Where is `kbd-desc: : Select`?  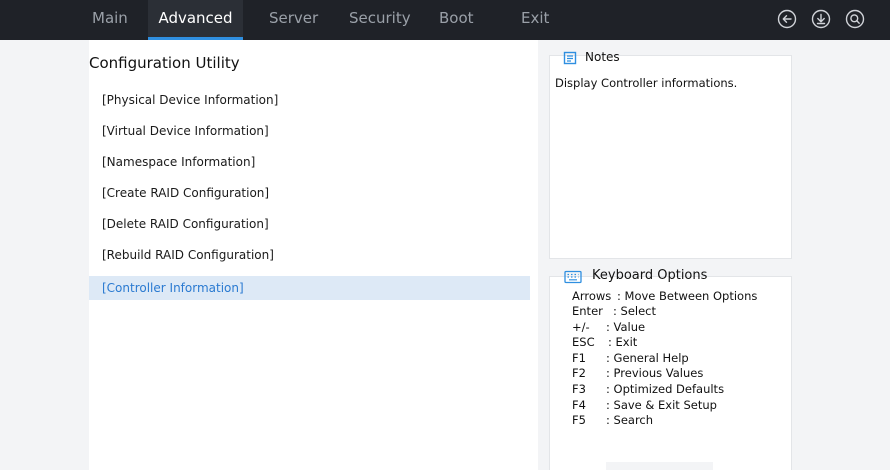 kbd-desc: : Select is located at coordinates (635, 311).